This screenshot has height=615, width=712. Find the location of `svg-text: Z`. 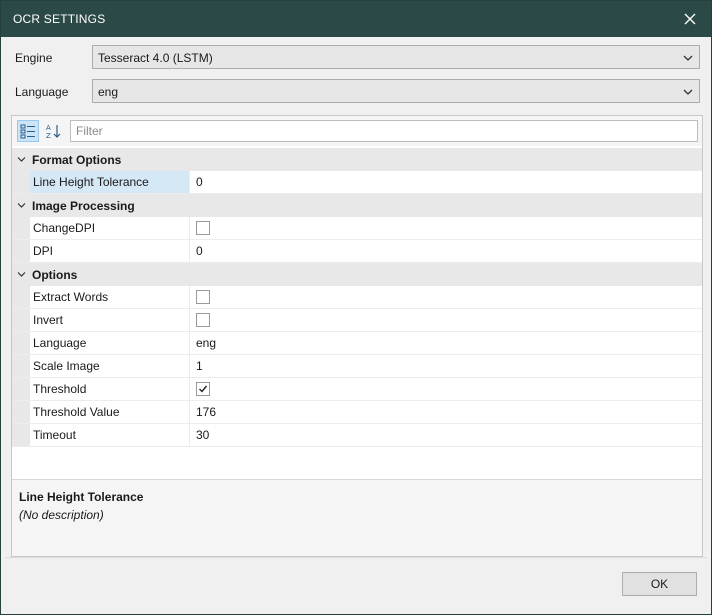

svg-text: Z is located at coordinates (48, 135).